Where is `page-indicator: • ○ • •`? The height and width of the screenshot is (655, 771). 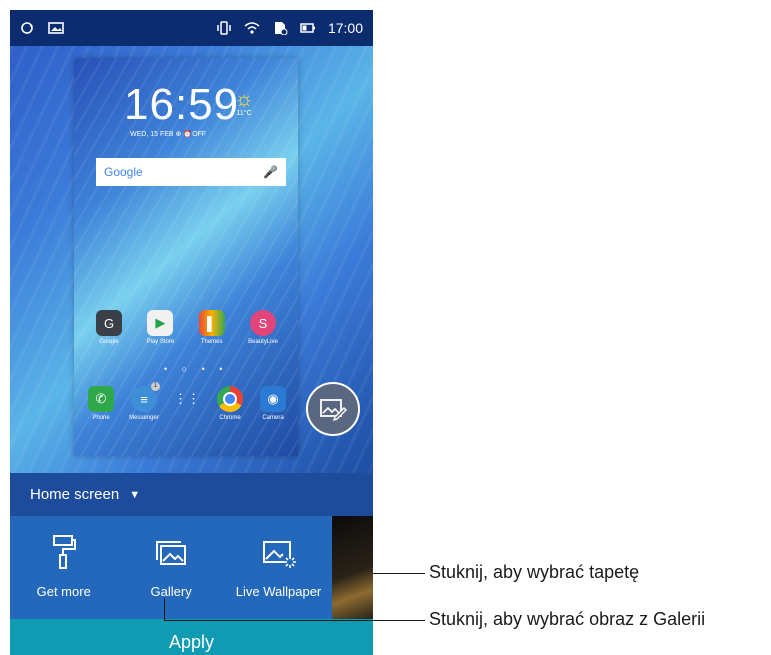 page-indicator: • ○ • • is located at coordinates (196, 369).